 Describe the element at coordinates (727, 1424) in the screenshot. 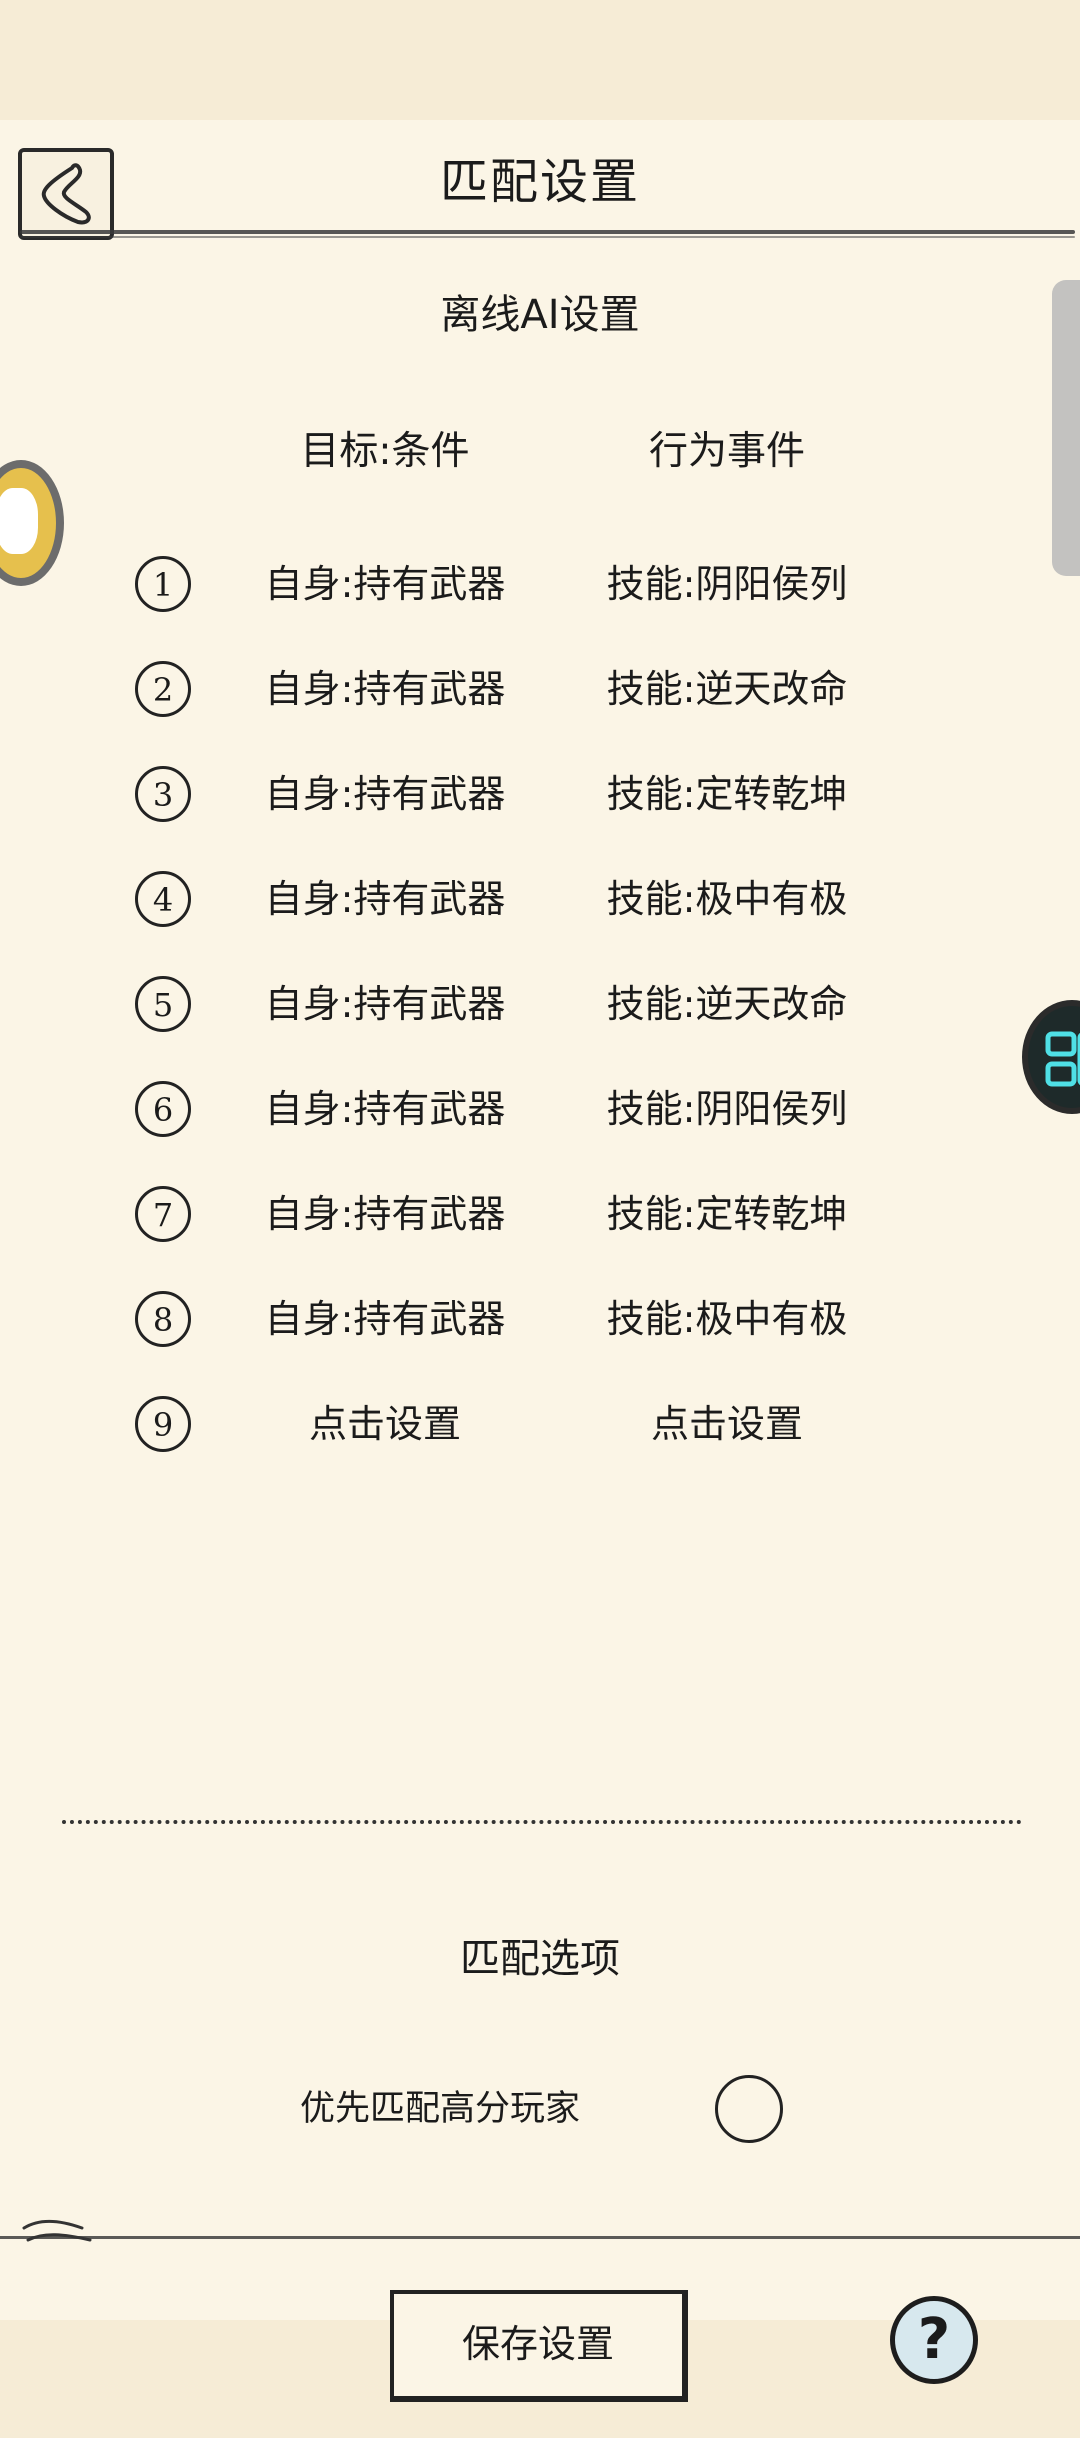

I see `rule-action: 点击设置` at that location.